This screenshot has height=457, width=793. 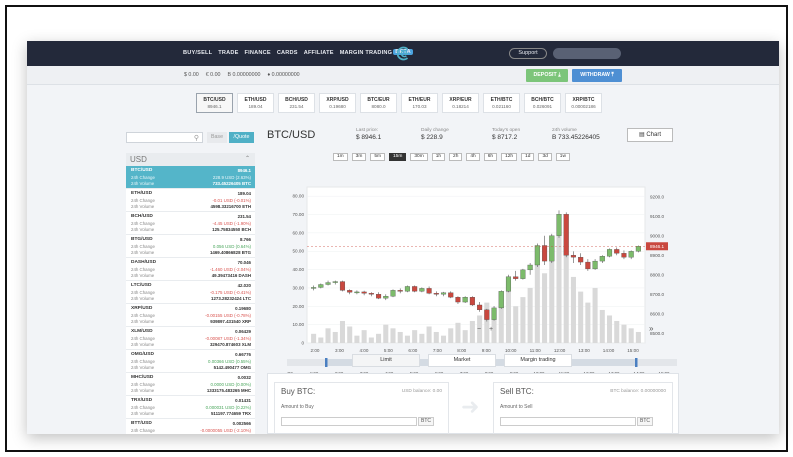 I want to click on timeframe-2h: 2h, so click(x=456, y=157).